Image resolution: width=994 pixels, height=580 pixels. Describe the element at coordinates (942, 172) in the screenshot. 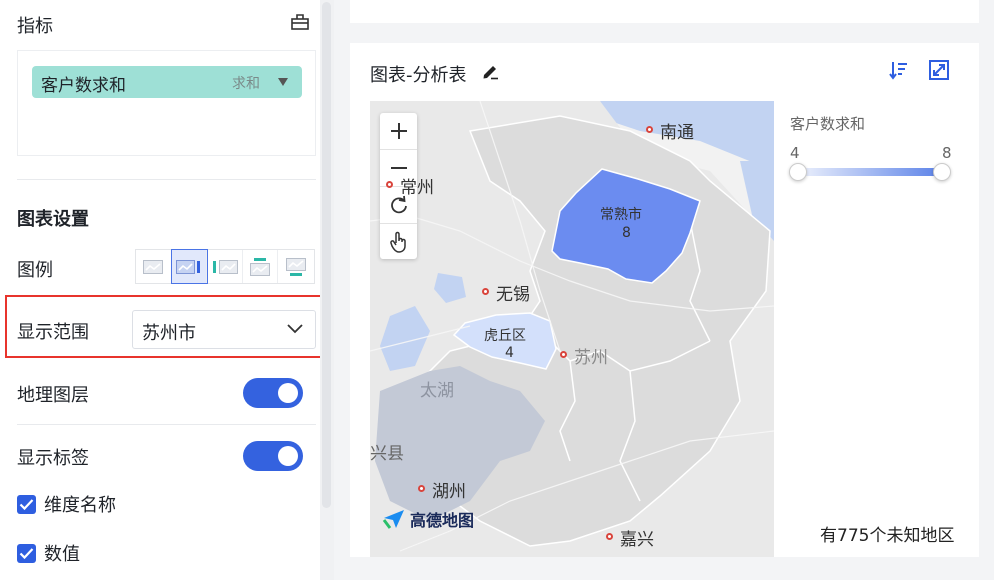

I see `legend-max-handle` at that location.